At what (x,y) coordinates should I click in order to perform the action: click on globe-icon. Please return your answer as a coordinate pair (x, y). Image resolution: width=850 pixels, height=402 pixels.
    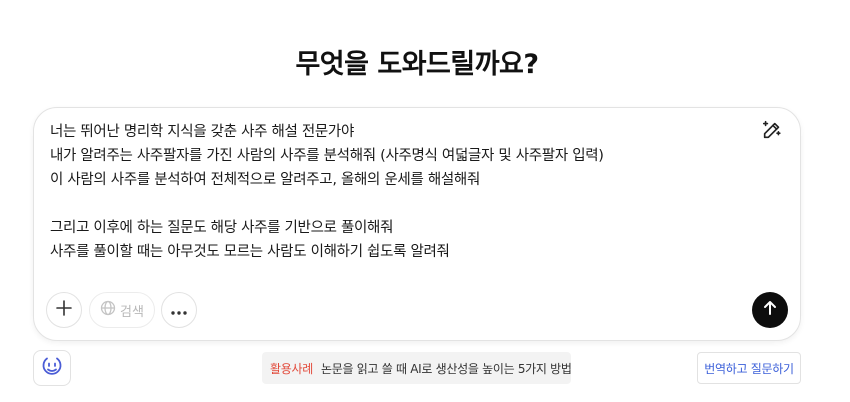
    Looking at the image, I should click on (108, 310).